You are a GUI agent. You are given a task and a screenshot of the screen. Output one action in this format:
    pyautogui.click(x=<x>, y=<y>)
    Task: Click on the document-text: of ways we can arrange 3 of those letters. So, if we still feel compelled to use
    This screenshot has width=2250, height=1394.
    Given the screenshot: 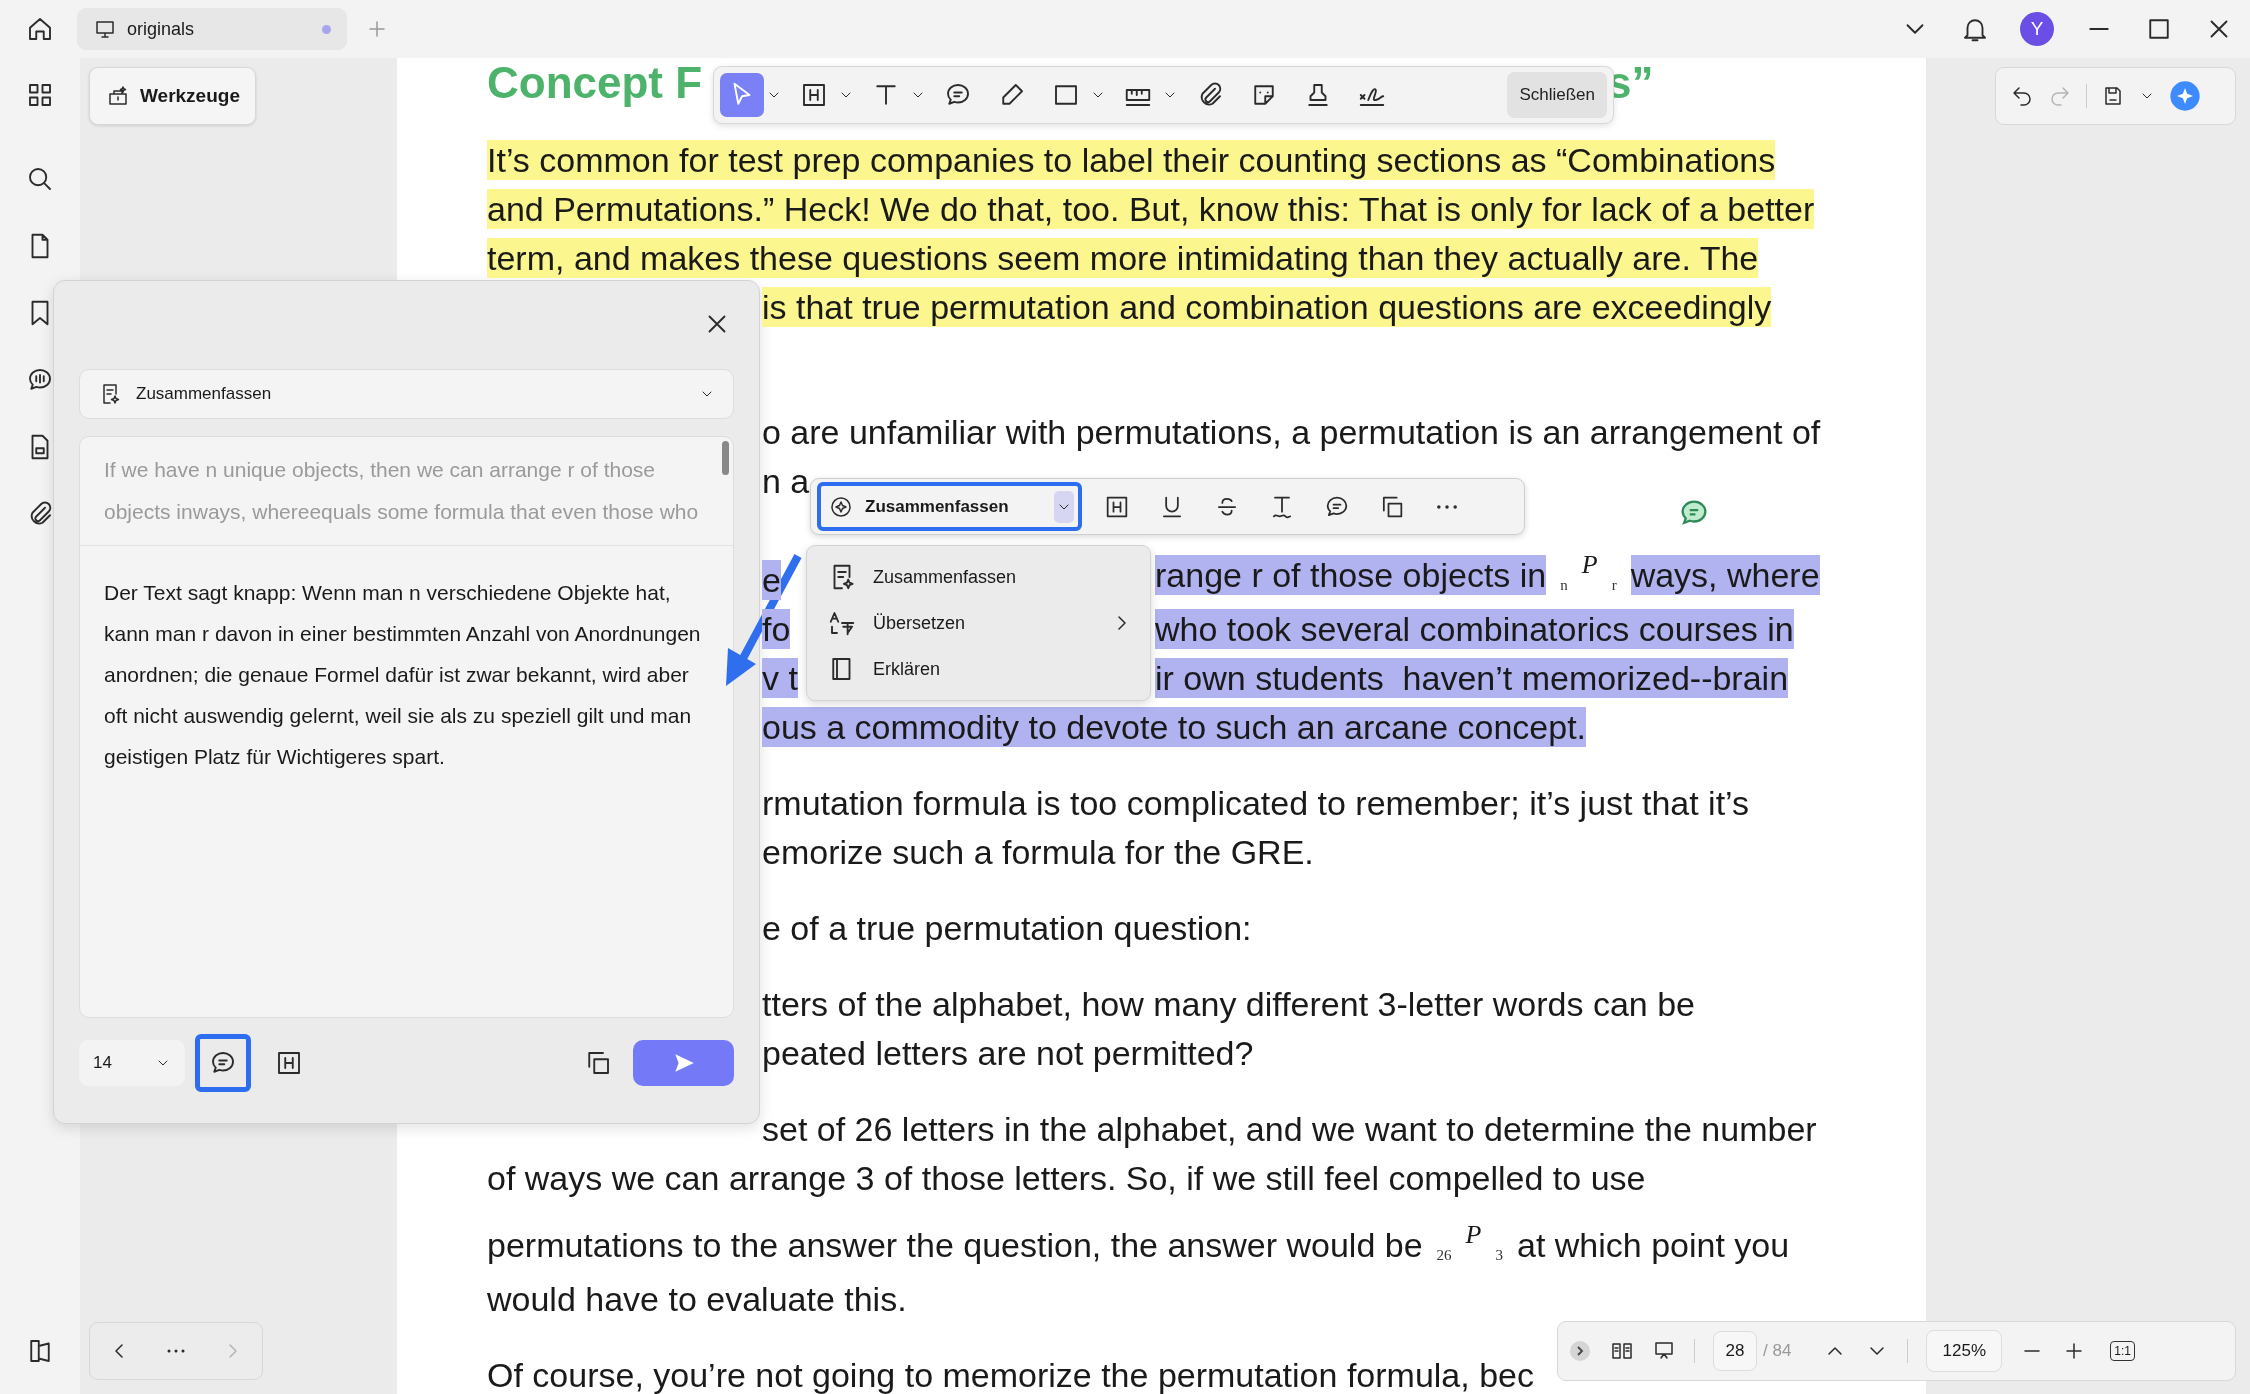 What is the action you would take?
    pyautogui.click(x=1066, y=1177)
    